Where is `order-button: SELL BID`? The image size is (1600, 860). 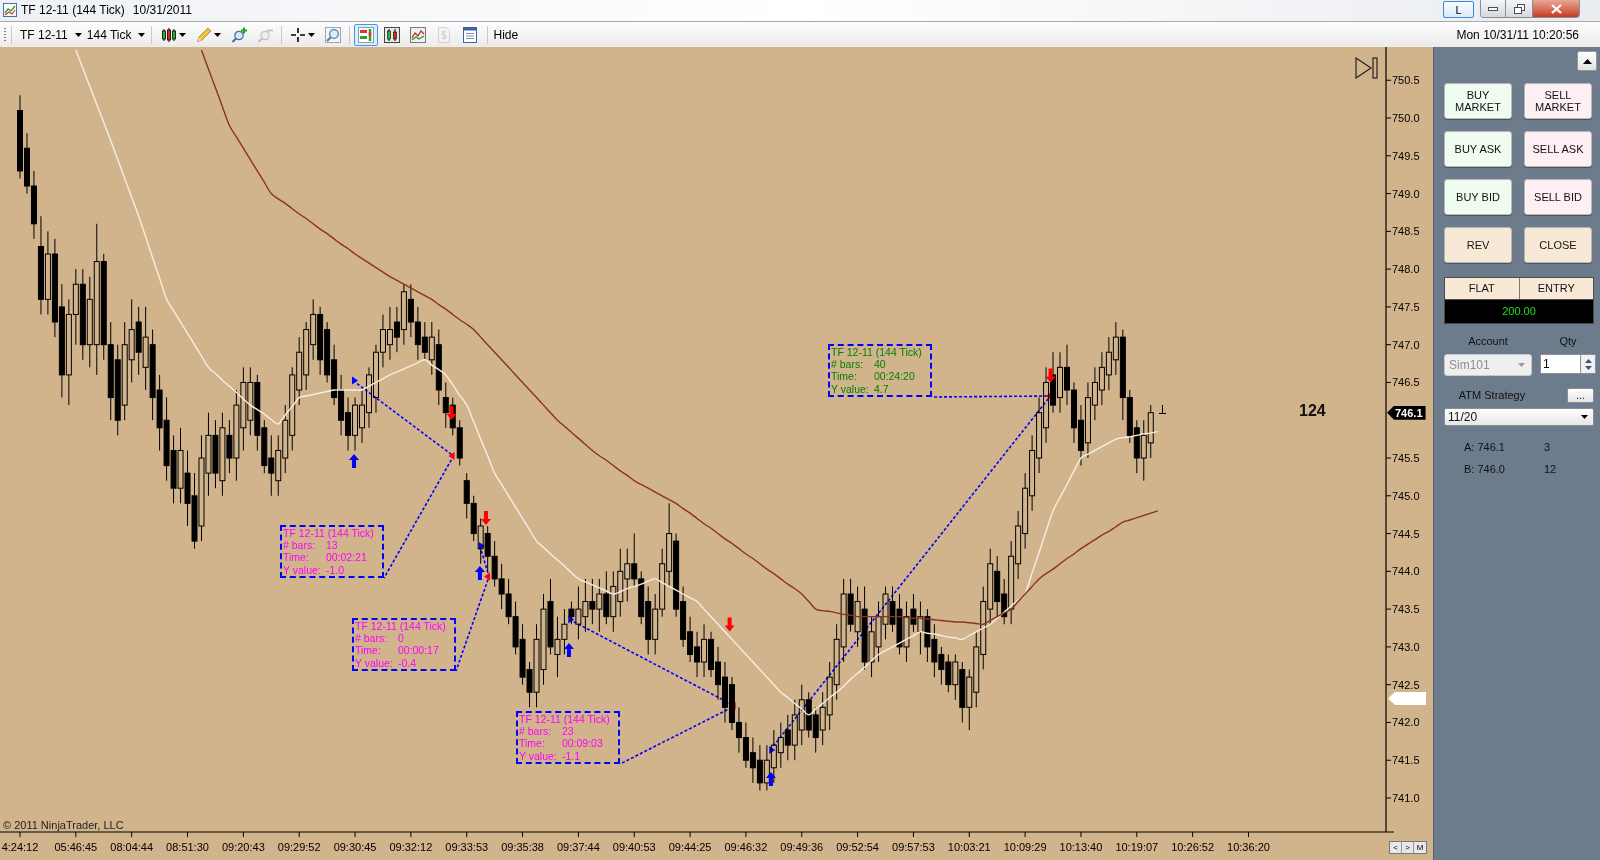
order-button: SELL BID is located at coordinates (1558, 197).